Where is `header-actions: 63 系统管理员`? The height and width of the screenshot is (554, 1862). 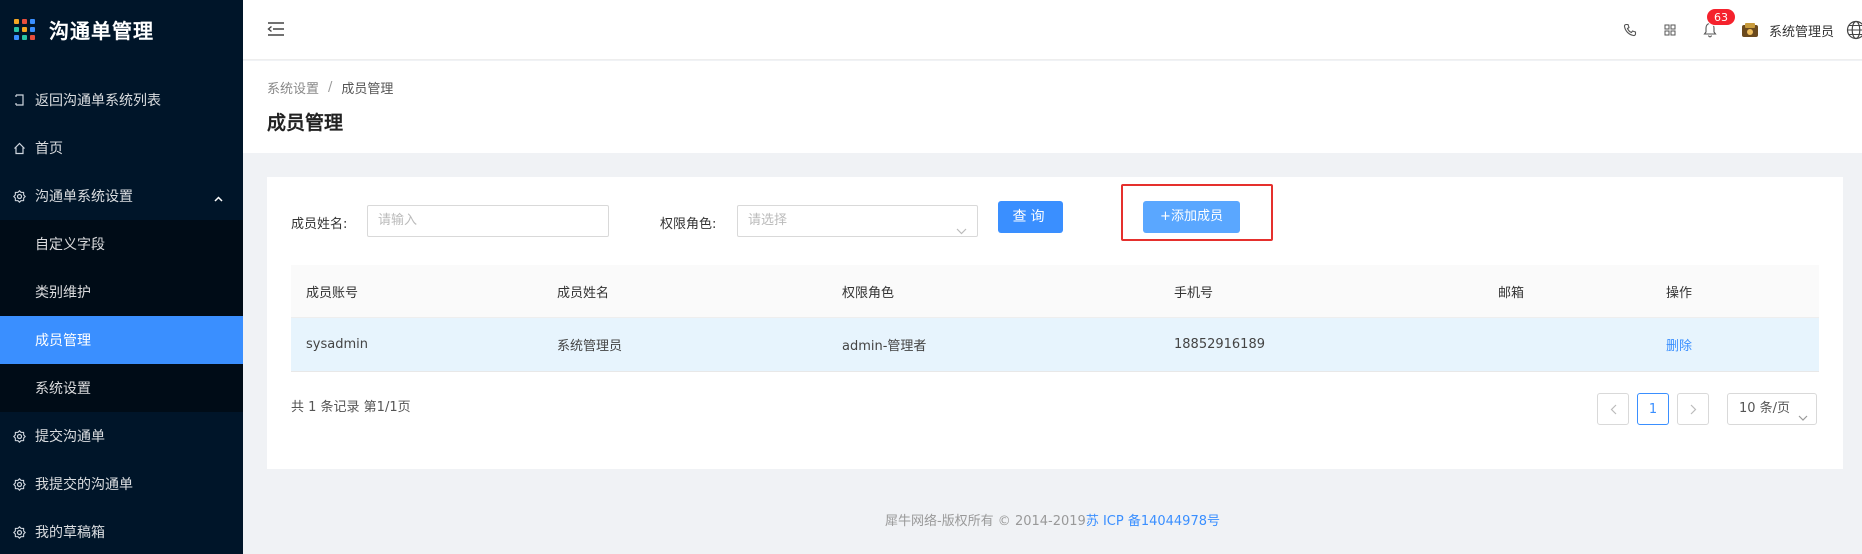
header-actions: 63 系统管理员 is located at coordinates (1741, 30).